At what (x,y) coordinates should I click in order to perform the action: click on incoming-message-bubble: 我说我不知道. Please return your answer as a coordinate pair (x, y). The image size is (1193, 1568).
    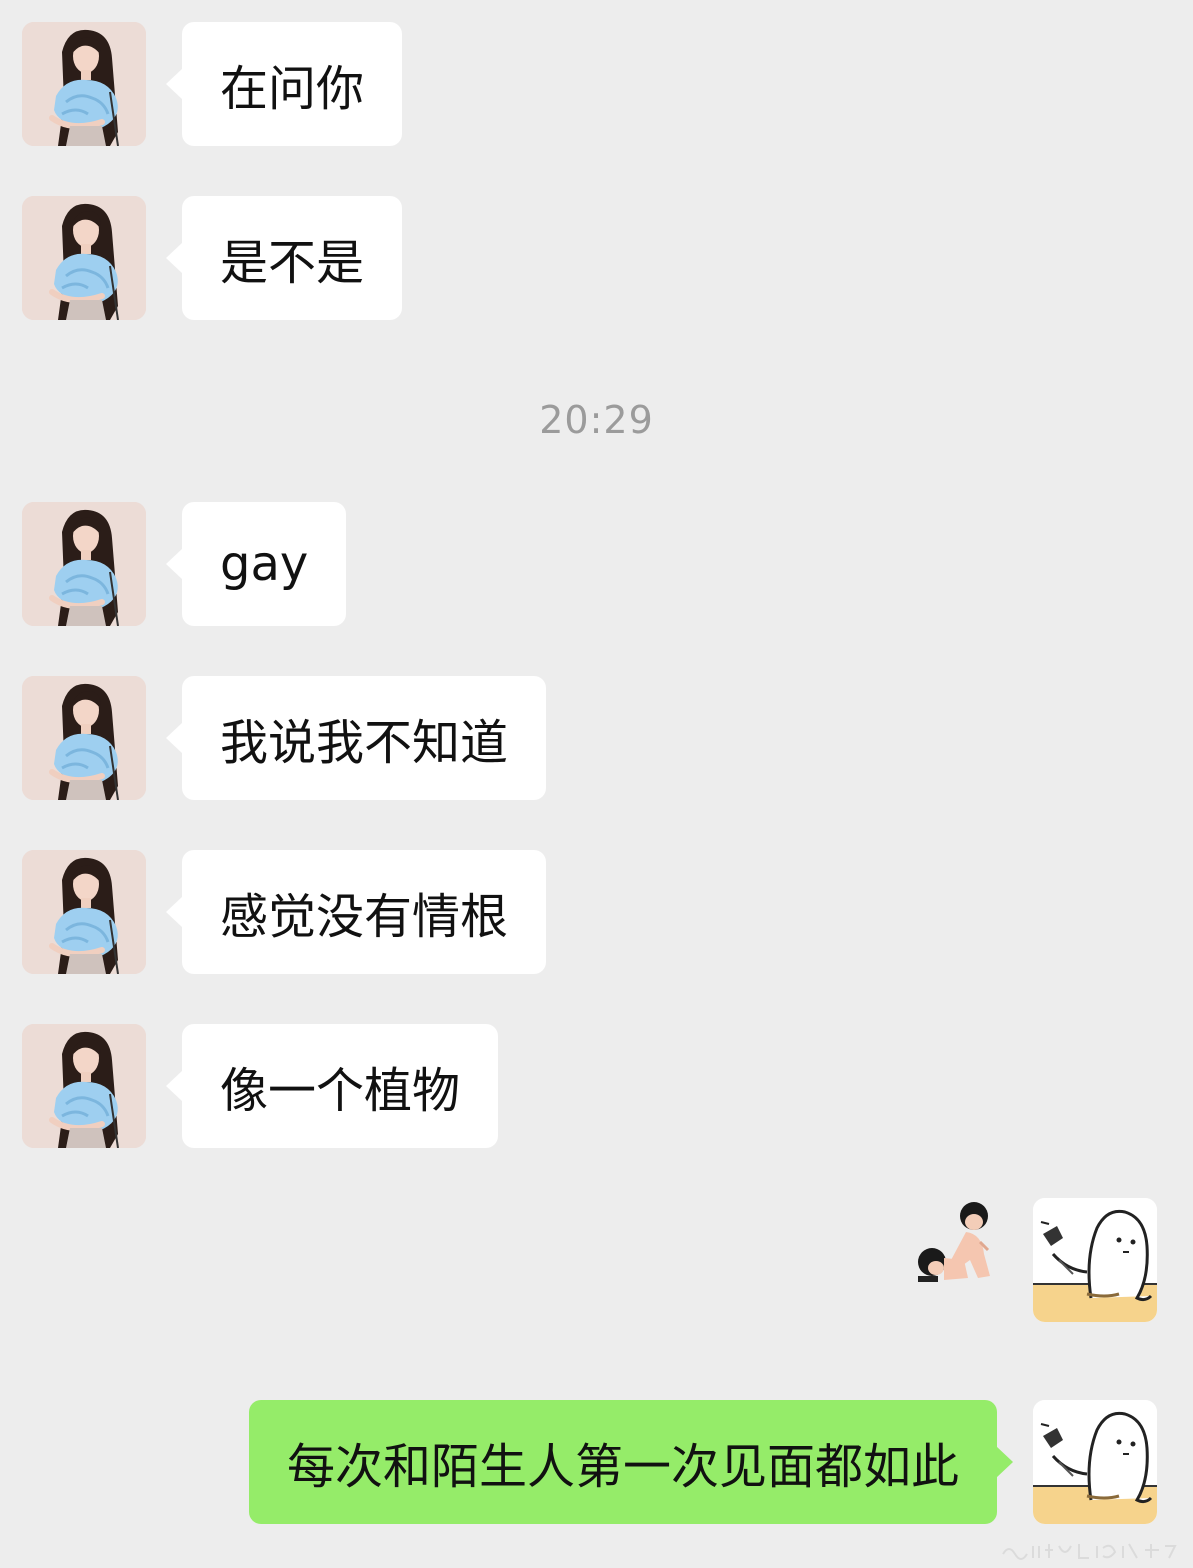
    Looking at the image, I should click on (356, 738).